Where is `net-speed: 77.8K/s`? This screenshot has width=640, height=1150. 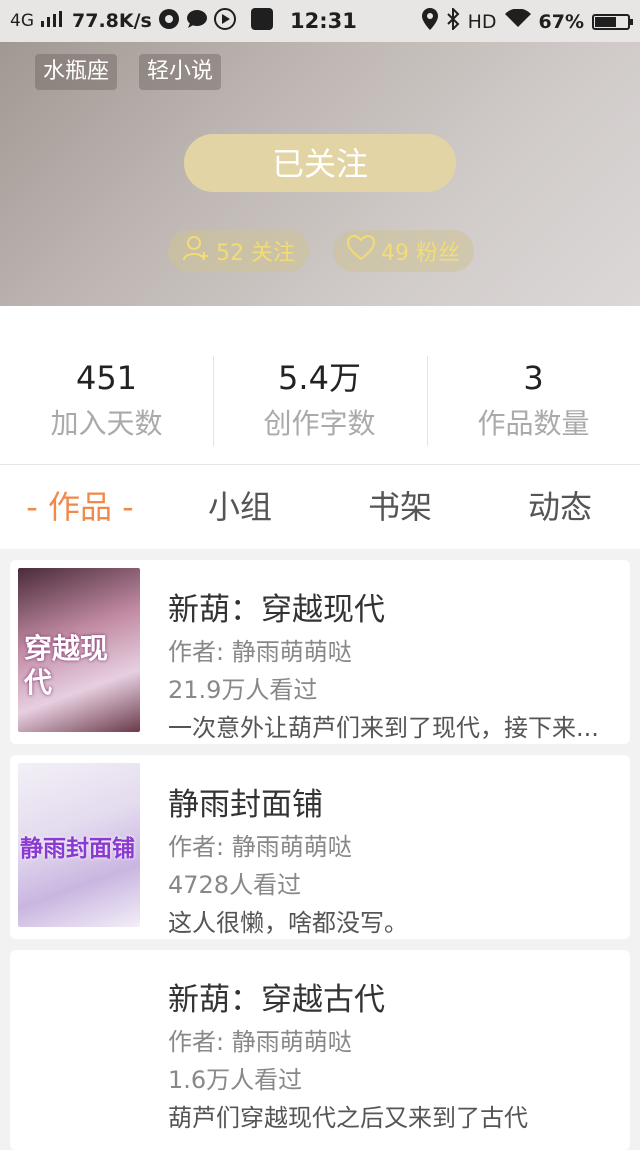 net-speed: 77.8K/s is located at coordinates (112, 21).